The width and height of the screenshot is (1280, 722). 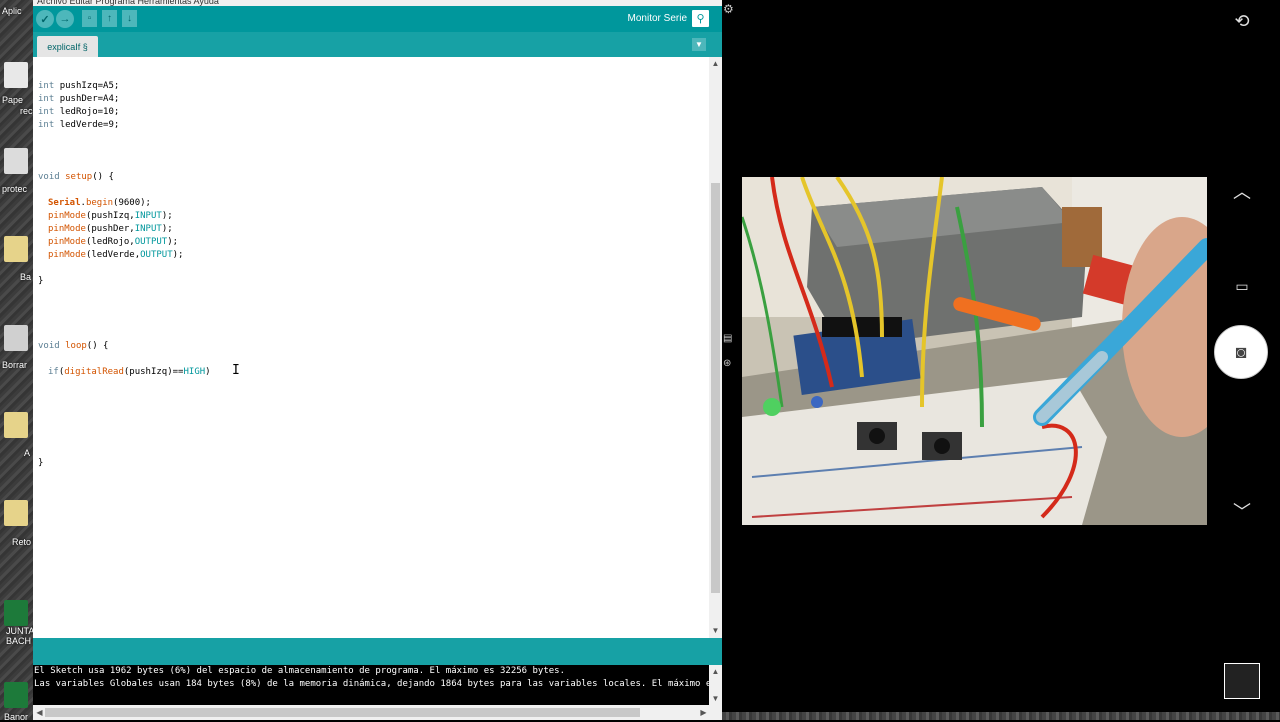 What do you see at coordinates (19, 641) in the screenshot?
I see `desktop-label: BACH` at bounding box center [19, 641].